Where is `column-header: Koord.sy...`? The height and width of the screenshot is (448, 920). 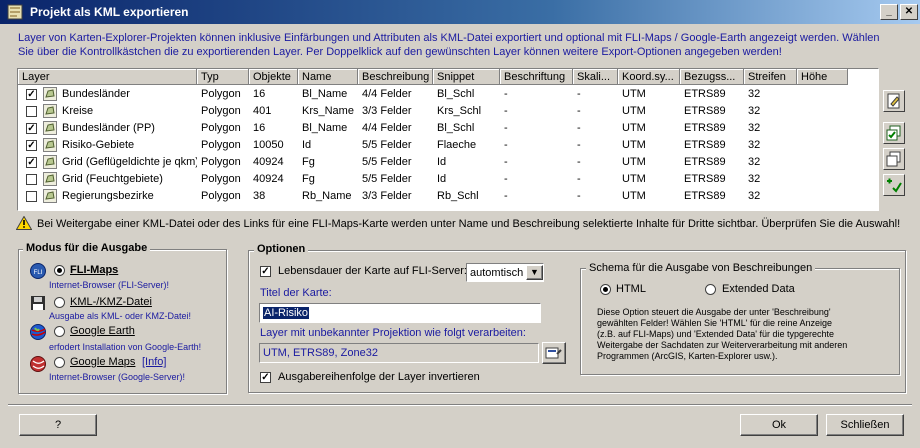
column-header: Koord.sy... is located at coordinates (649, 77).